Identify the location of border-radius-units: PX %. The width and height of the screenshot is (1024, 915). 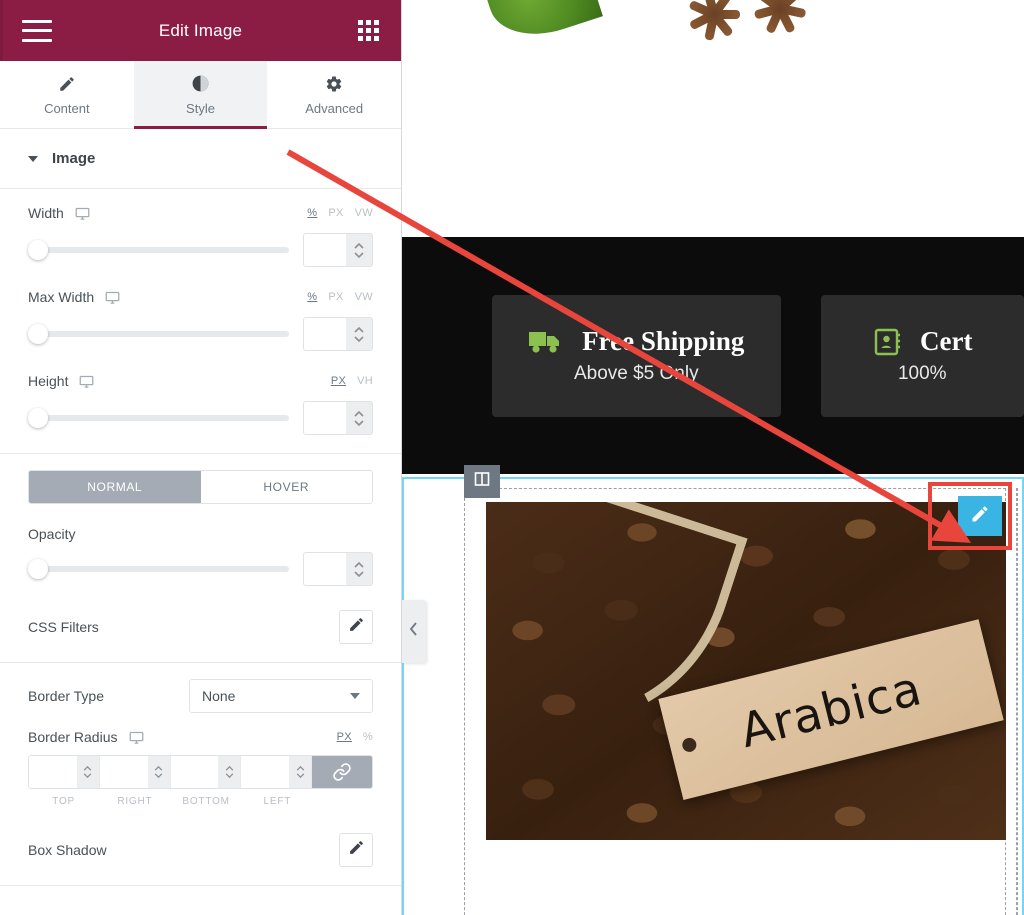
(355, 737).